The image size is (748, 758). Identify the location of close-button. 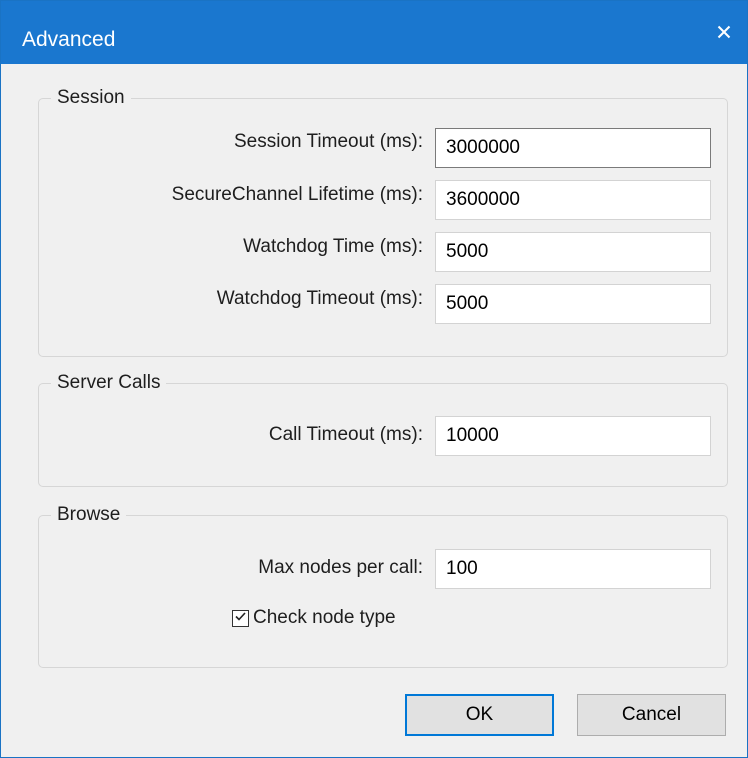
(724, 34).